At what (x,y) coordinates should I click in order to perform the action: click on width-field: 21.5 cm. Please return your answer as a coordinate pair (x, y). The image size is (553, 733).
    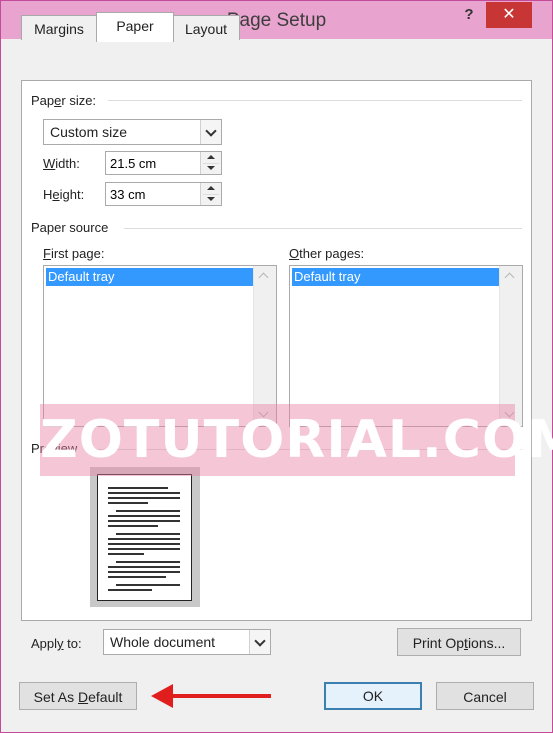
    Looking at the image, I should click on (163, 163).